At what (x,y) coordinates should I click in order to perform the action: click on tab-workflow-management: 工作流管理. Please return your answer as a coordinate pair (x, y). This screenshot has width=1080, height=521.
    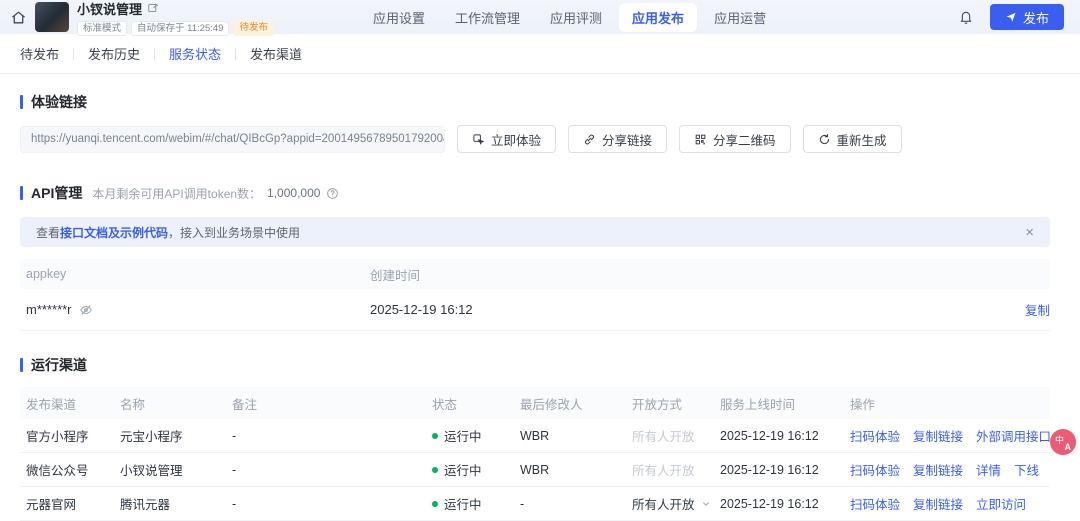
    Looking at the image, I should click on (487, 17).